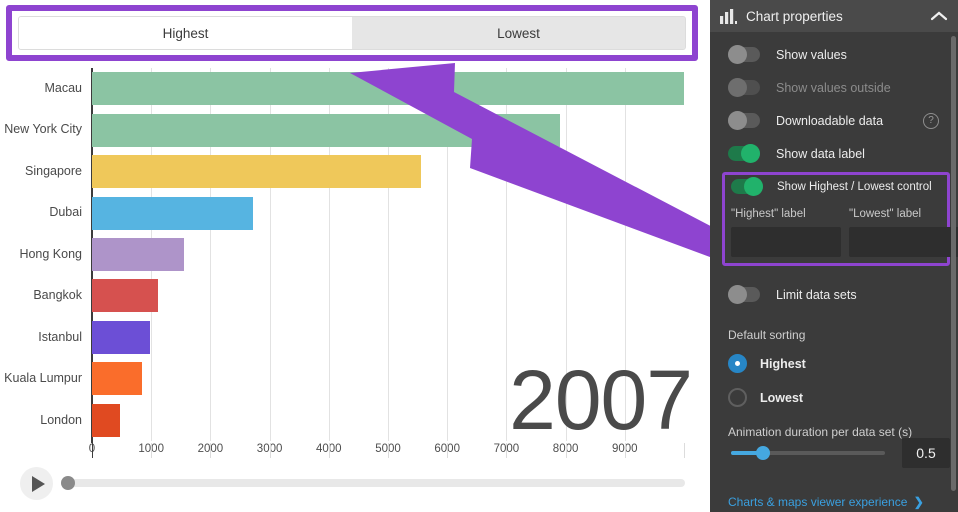 The image size is (958, 512). Describe the element at coordinates (601, 399) in the screenshot. I see `year-label: 2007` at that location.